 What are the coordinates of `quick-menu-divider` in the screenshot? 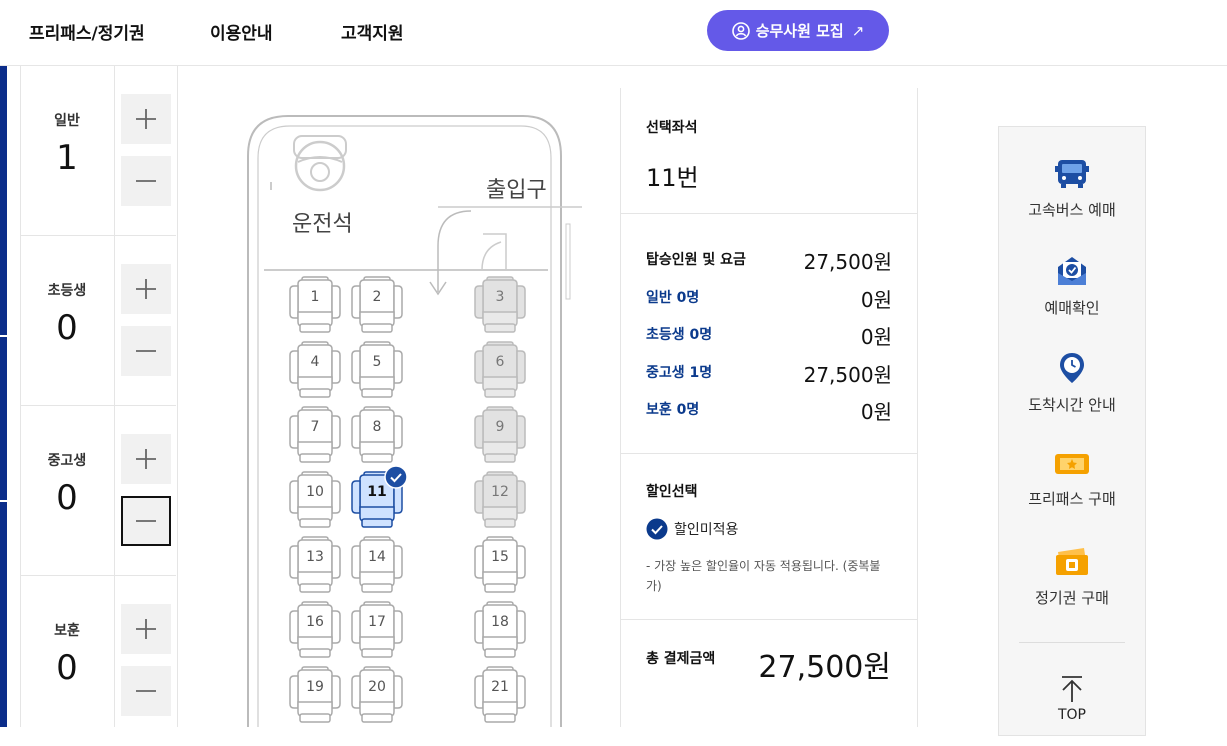 It's located at (1072, 642).